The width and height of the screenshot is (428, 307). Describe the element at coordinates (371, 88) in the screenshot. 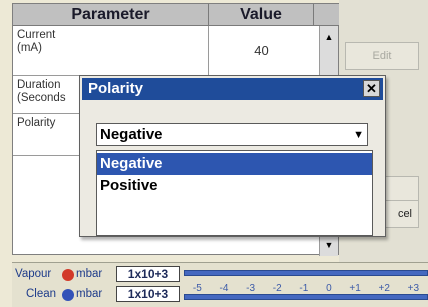

I see `close-icon: ✕` at that location.